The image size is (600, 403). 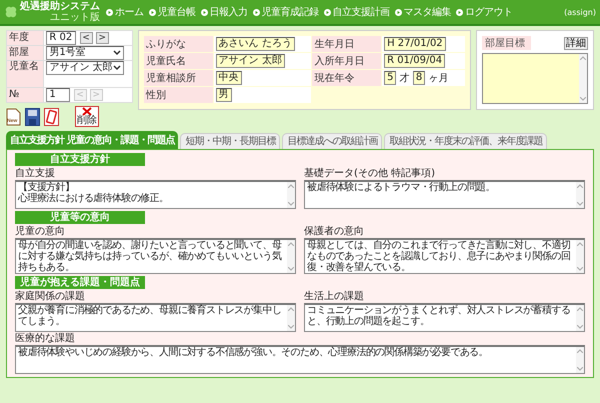 I want to click on app-title: 処遇援助システム, so click(x=60, y=6).